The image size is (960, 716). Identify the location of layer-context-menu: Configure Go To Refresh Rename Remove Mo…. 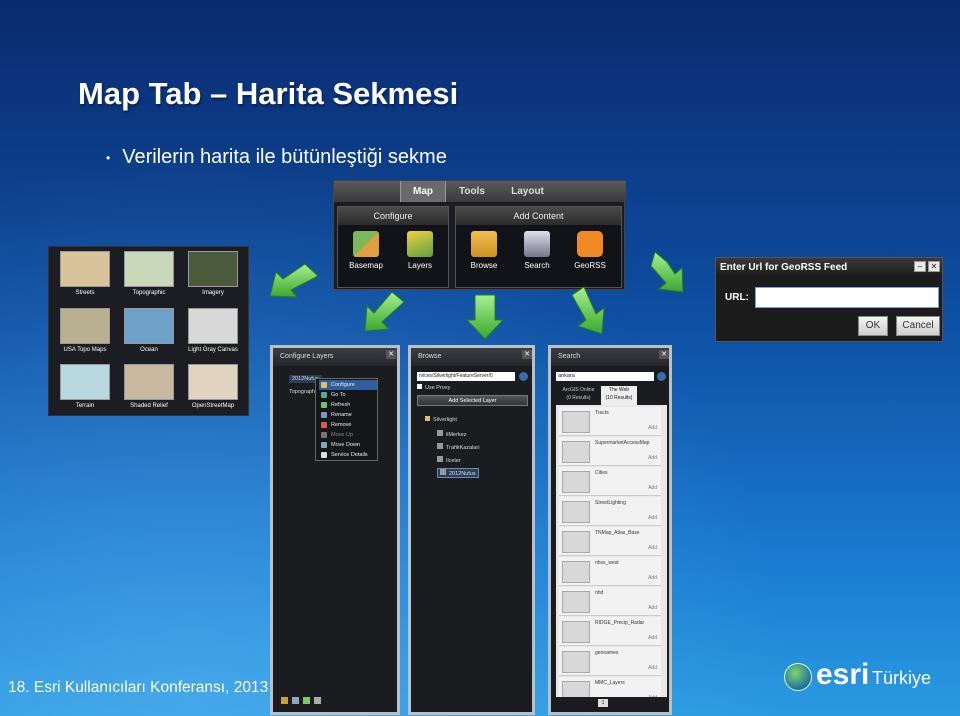
(346, 419).